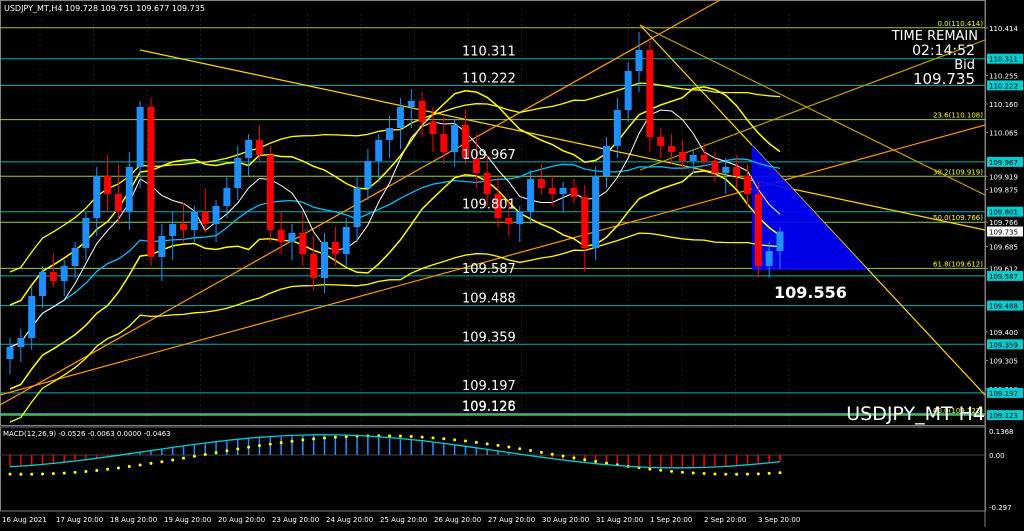 The image size is (1024, 531). What do you see at coordinates (489, 52) in the screenshot?
I see `level-annotation: 110.311` at bounding box center [489, 52].